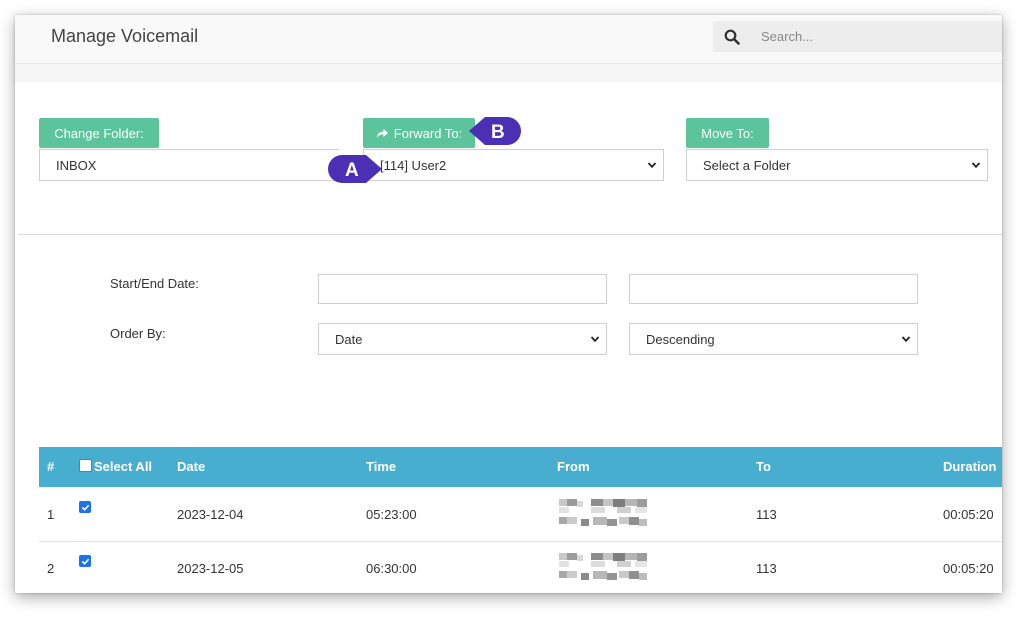 This screenshot has height=619, width=1027. I want to click on search-input, so click(873, 36).